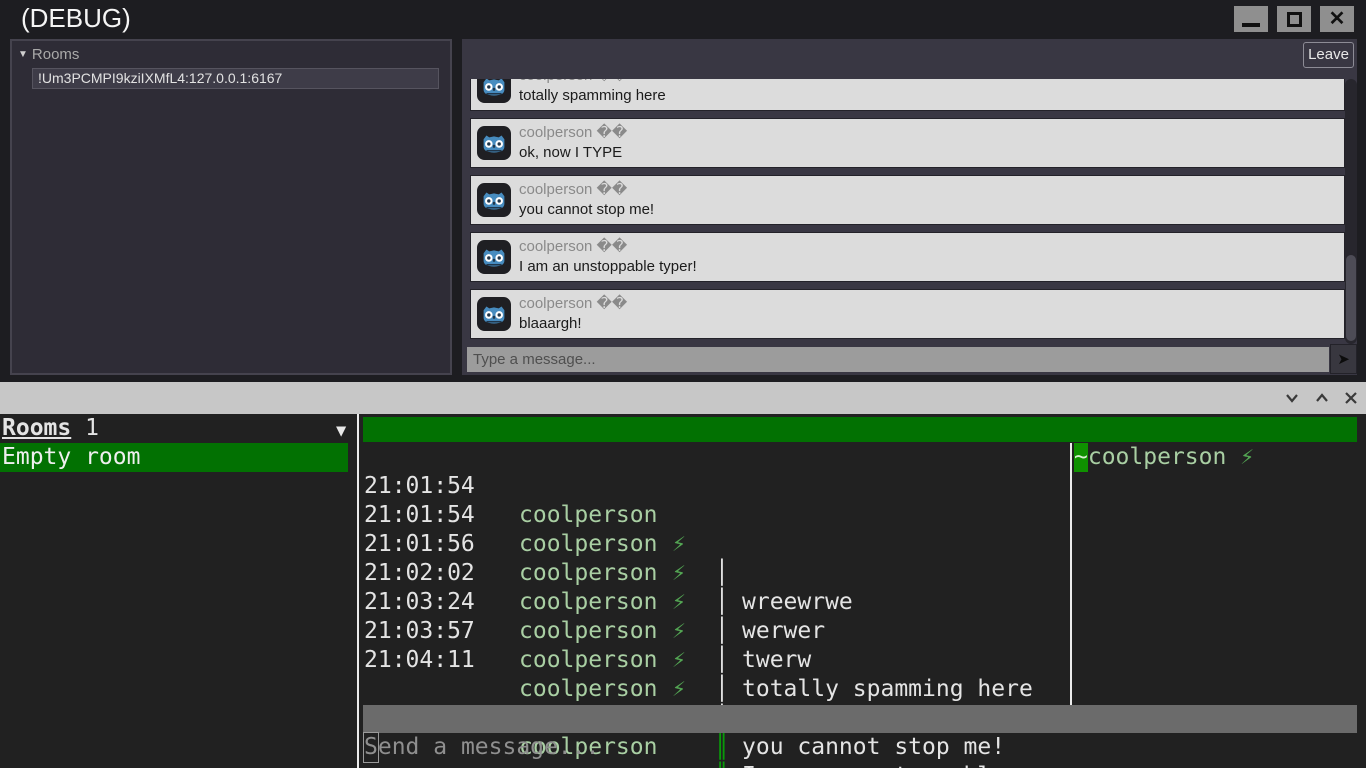 The image size is (1366, 768). Describe the element at coordinates (235, 78) in the screenshot. I see `room-tree-item: !Um3PCMPI9kziIXMfL4:127.0.0.1:6167` at that location.